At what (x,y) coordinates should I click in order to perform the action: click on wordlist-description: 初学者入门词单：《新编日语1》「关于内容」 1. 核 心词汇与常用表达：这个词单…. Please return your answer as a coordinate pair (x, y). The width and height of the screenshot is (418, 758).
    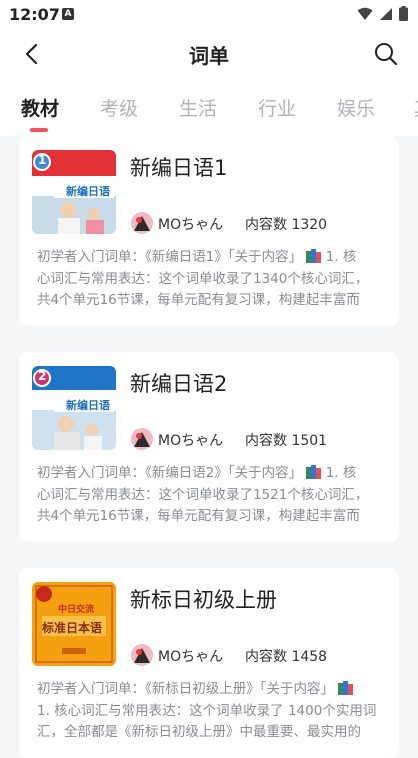
    Looking at the image, I should click on (203, 278).